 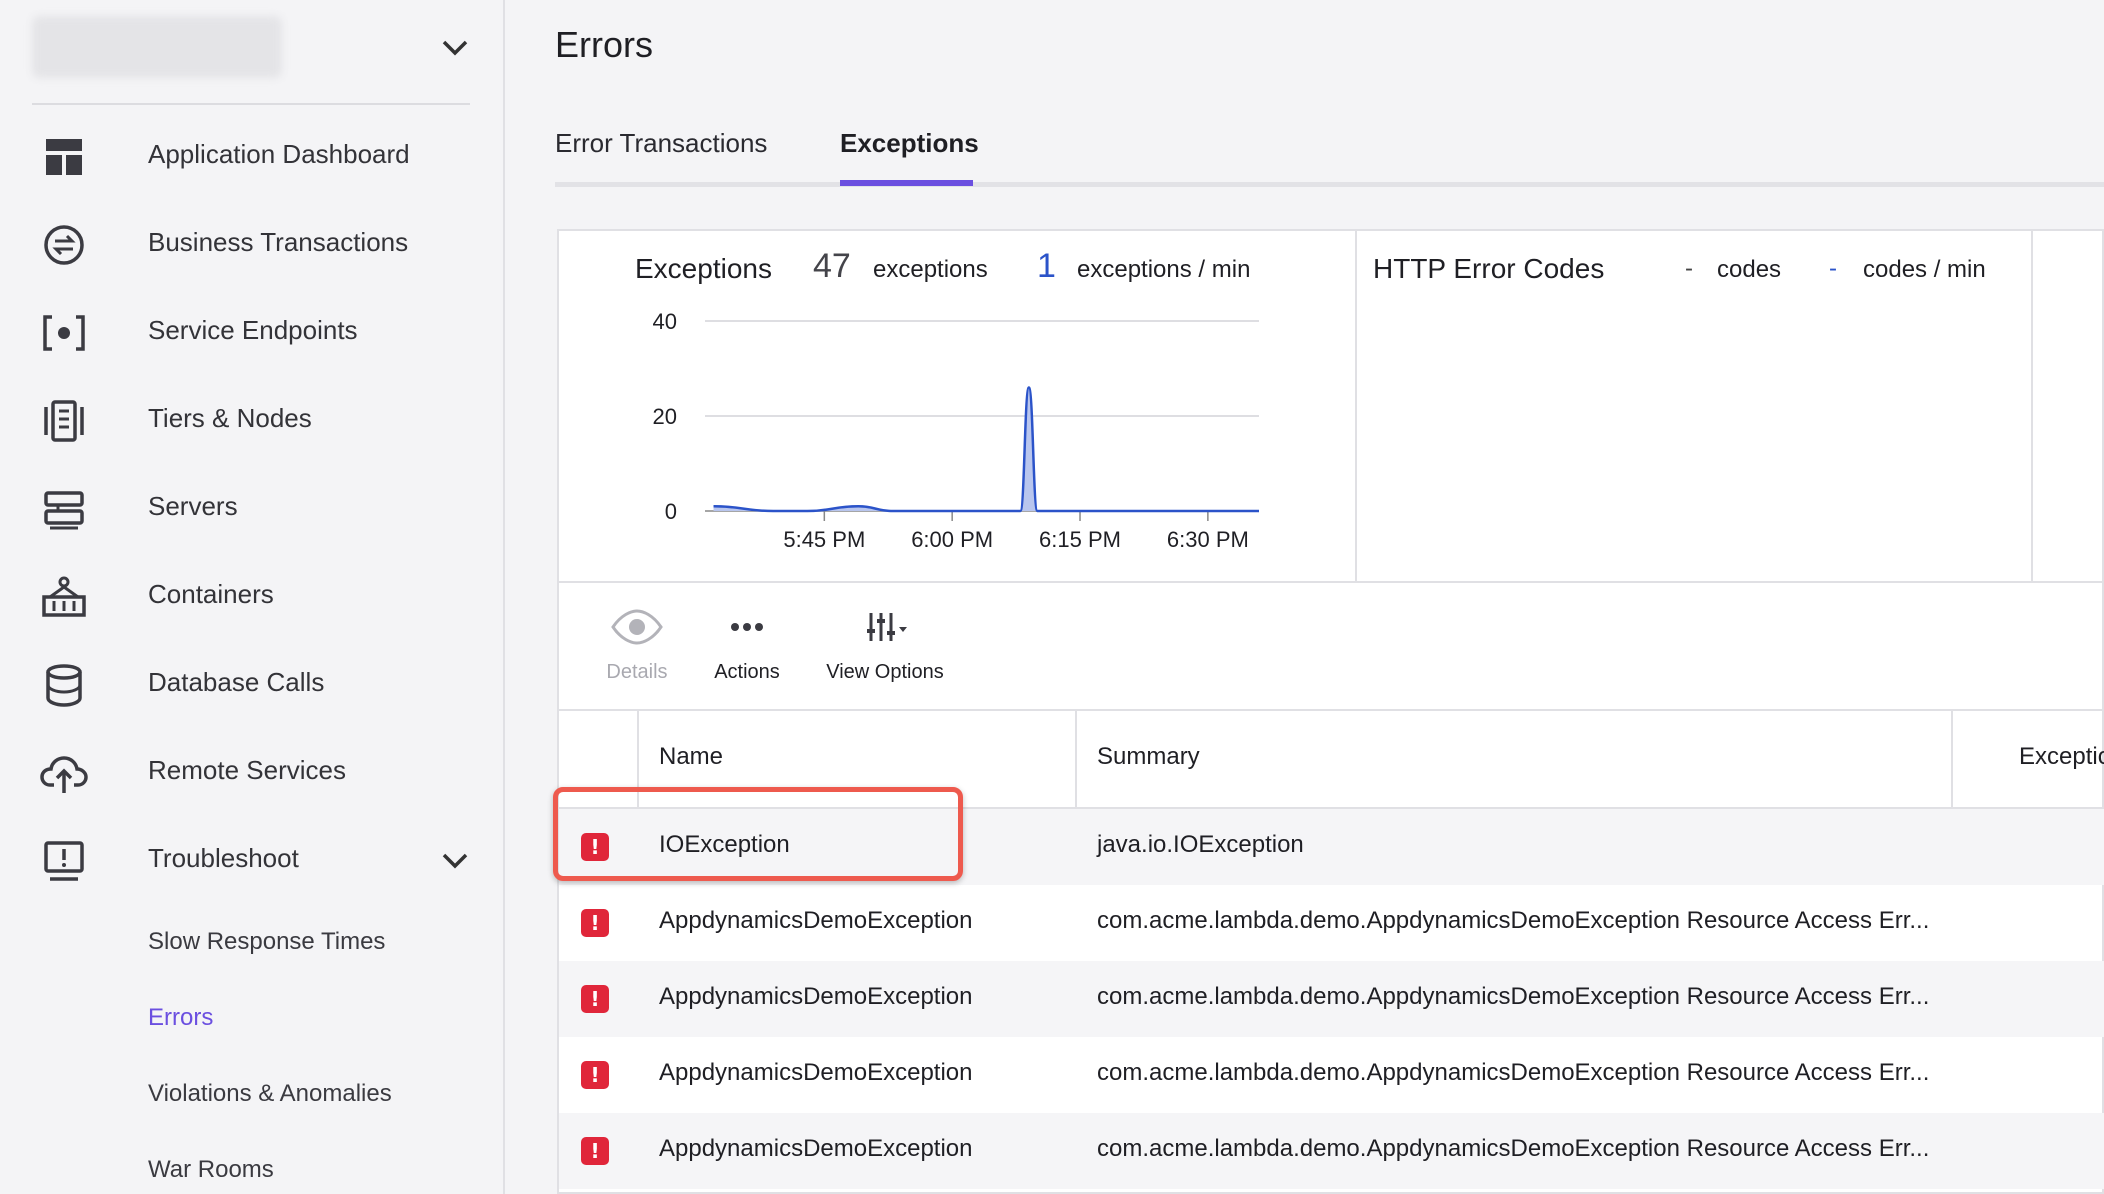 I want to click on tab-bar: Error Transactions Exceptions, so click(x=1329, y=154).